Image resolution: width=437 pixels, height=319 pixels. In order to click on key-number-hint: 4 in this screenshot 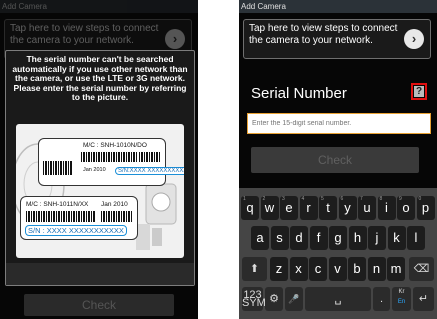, I will do `click(303, 199)`.